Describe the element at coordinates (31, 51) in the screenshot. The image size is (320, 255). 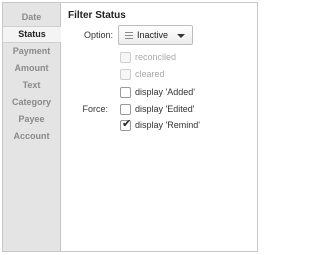
I see `sidebar-item-payment: Payment` at that location.